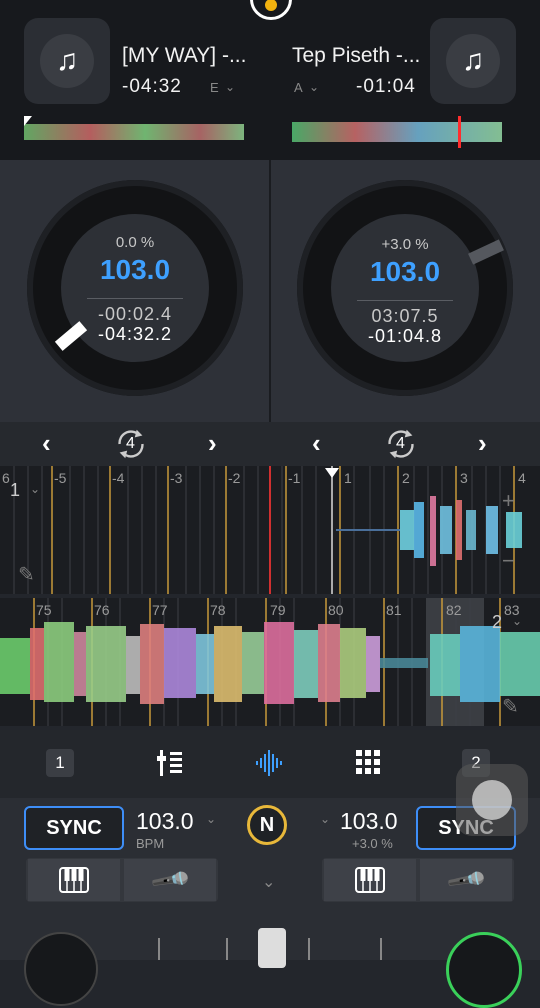  Describe the element at coordinates (102, 610) in the screenshot. I see `beat-label: 76` at that location.